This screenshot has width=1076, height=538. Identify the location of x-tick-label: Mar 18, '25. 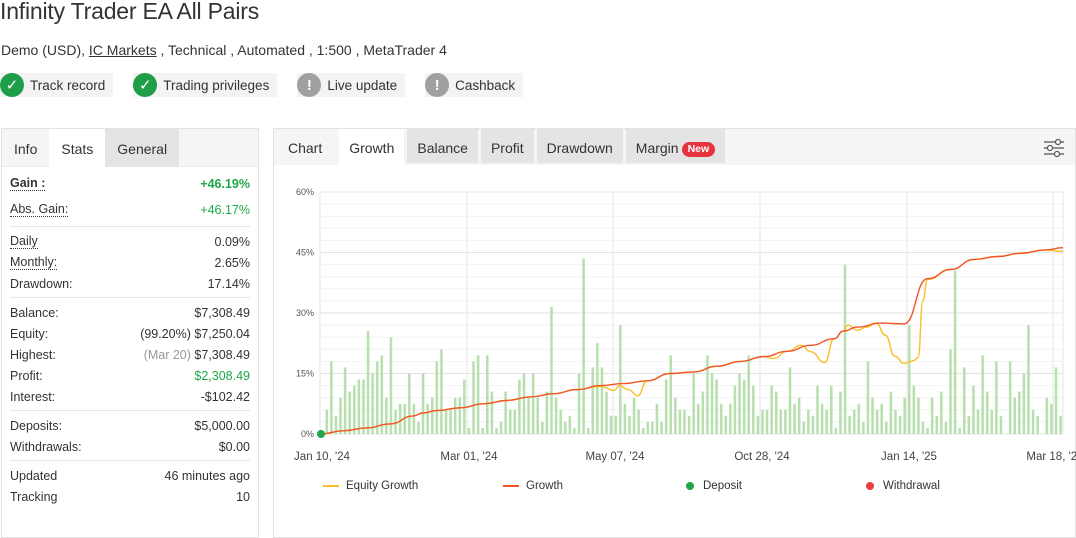
(1051, 457).